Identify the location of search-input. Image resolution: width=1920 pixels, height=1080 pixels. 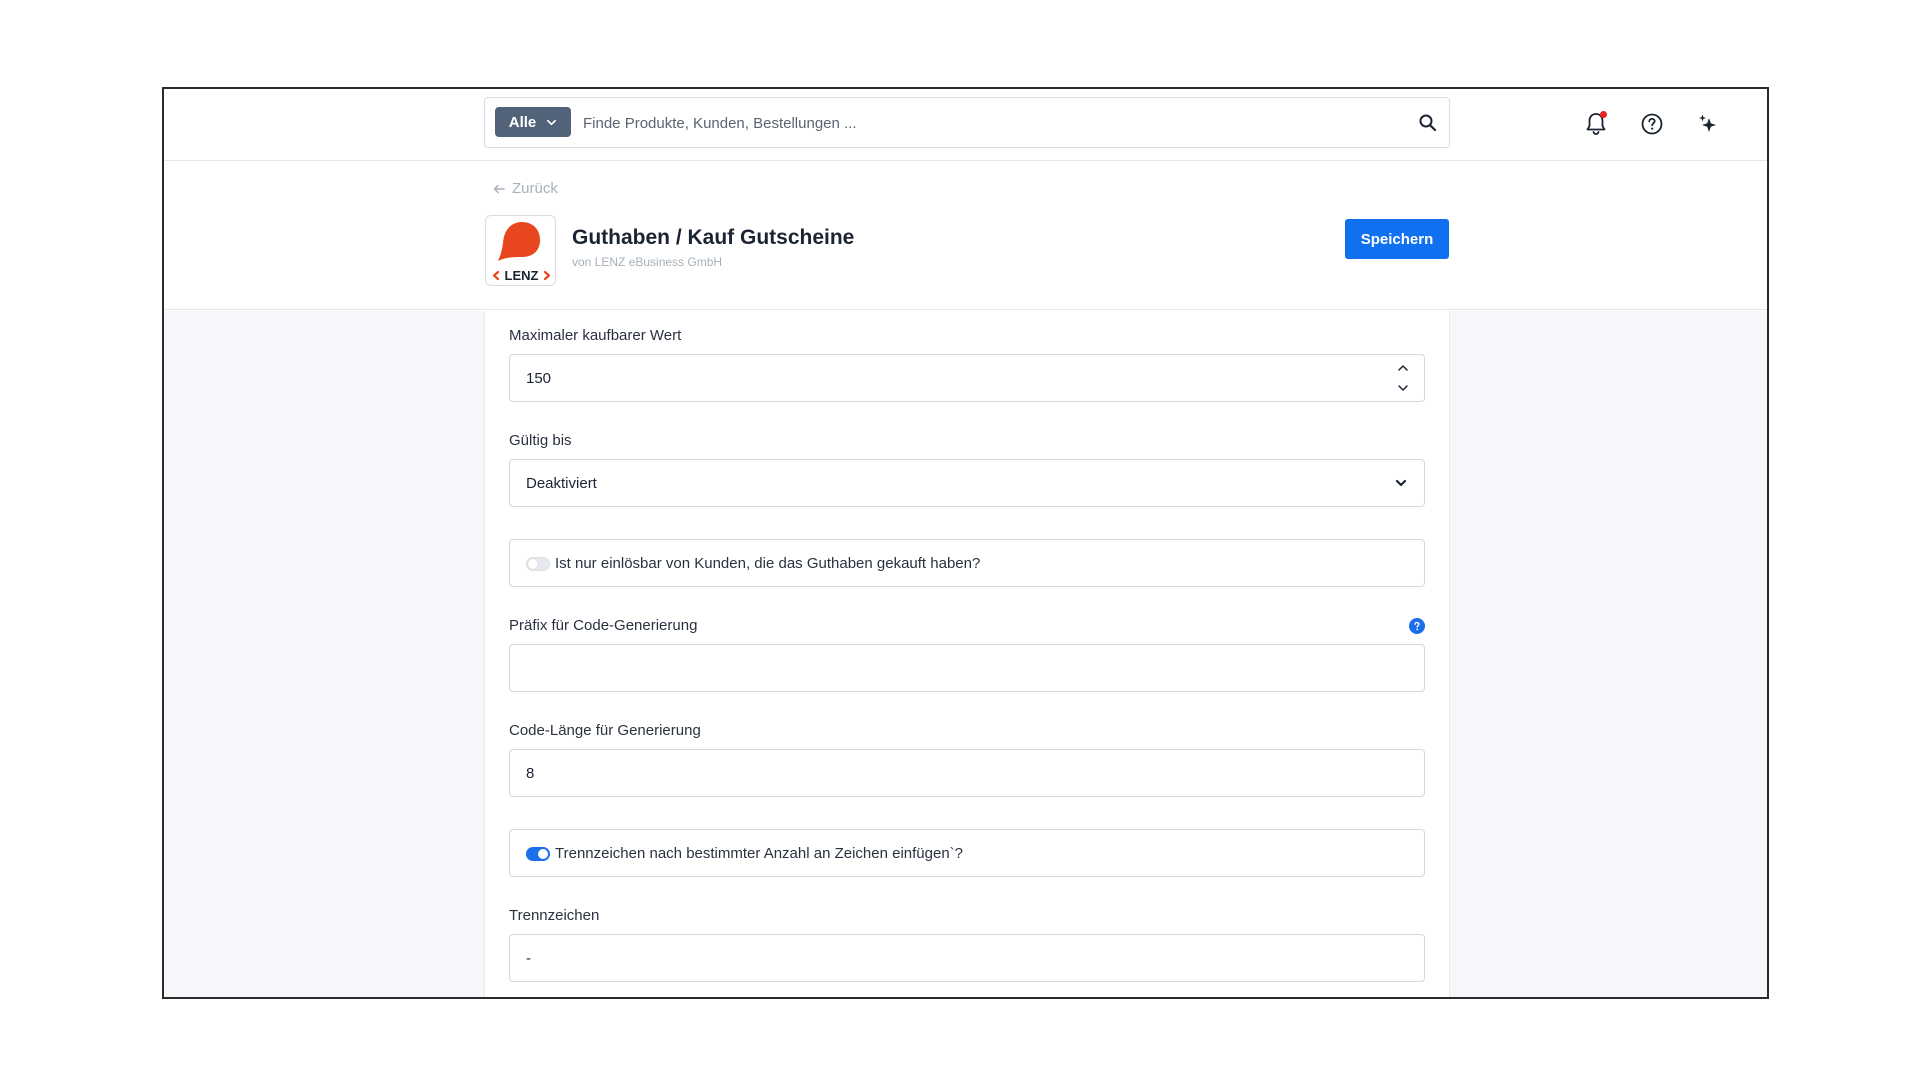
(983, 123).